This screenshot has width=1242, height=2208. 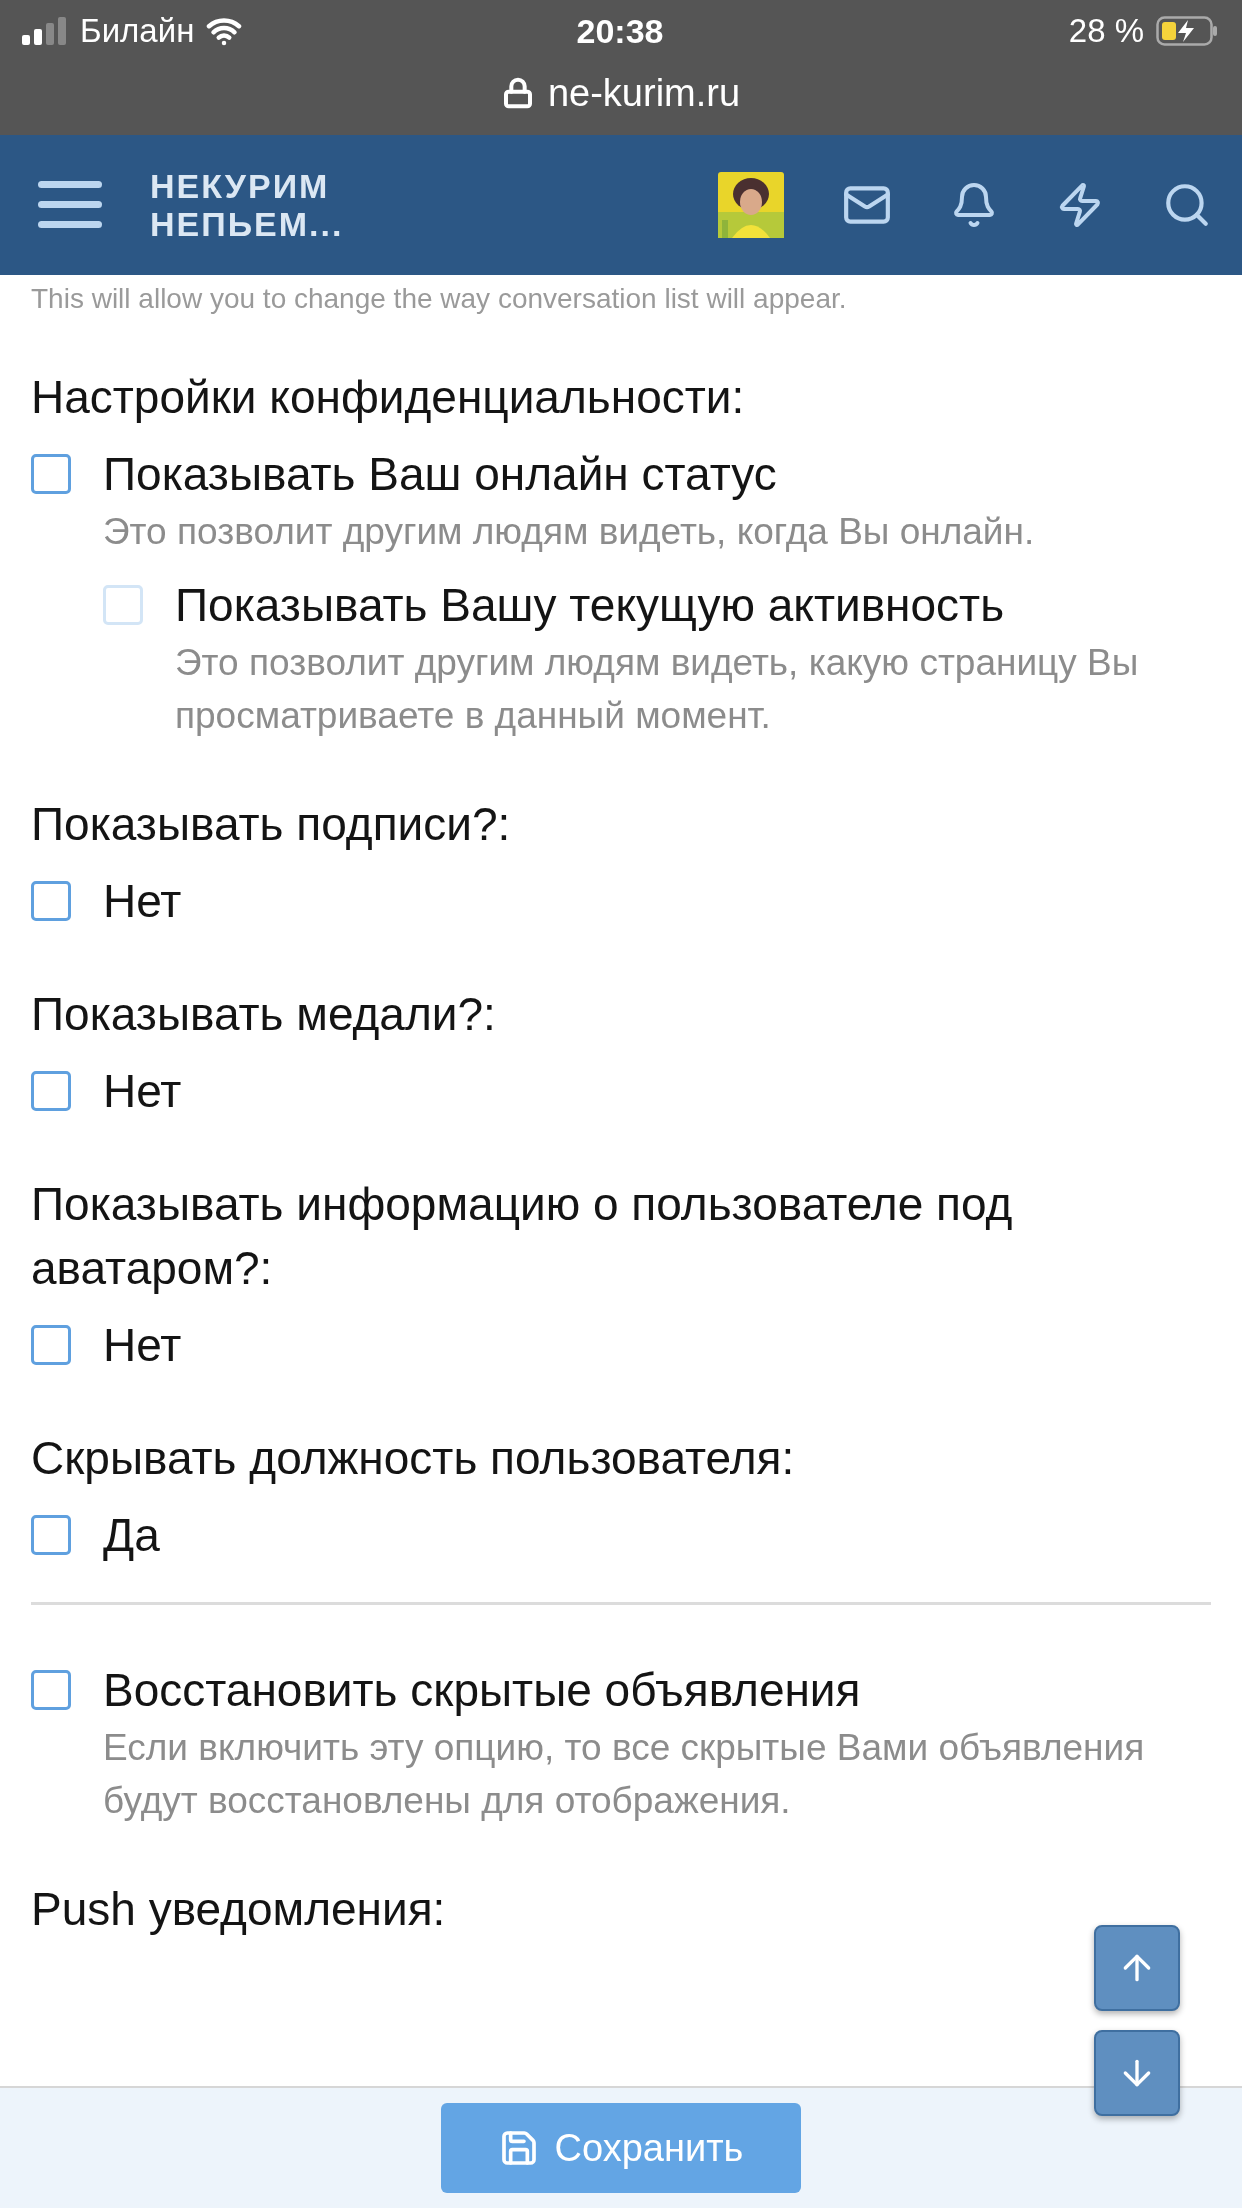 What do you see at coordinates (388, 397) in the screenshot?
I see `section-heading: Настройки конфиденциальности:` at bounding box center [388, 397].